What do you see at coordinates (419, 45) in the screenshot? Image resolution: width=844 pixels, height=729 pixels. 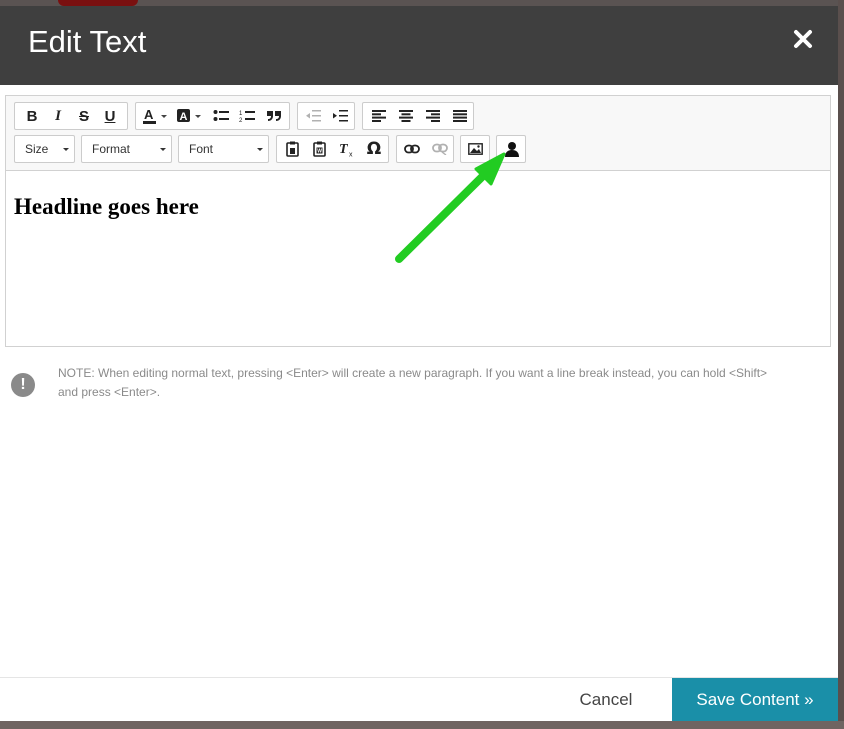 I see `dialog-header: Edit Text` at bounding box center [419, 45].